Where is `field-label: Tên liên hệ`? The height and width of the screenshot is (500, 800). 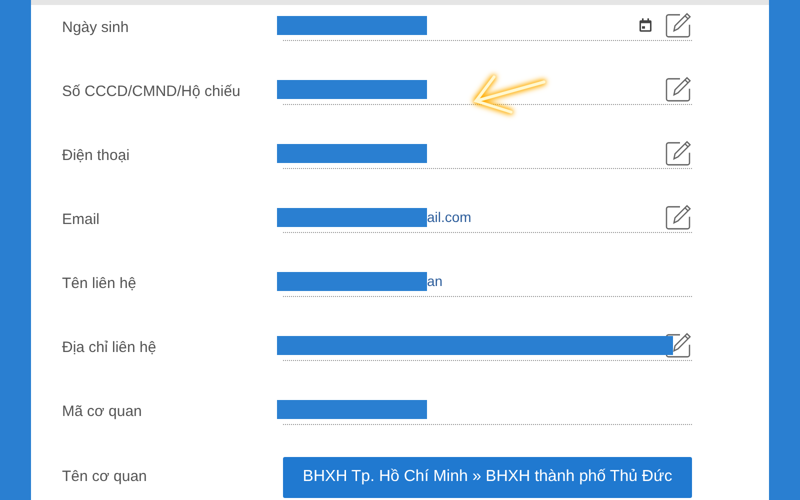
field-label: Tên liên hệ is located at coordinates (99, 284).